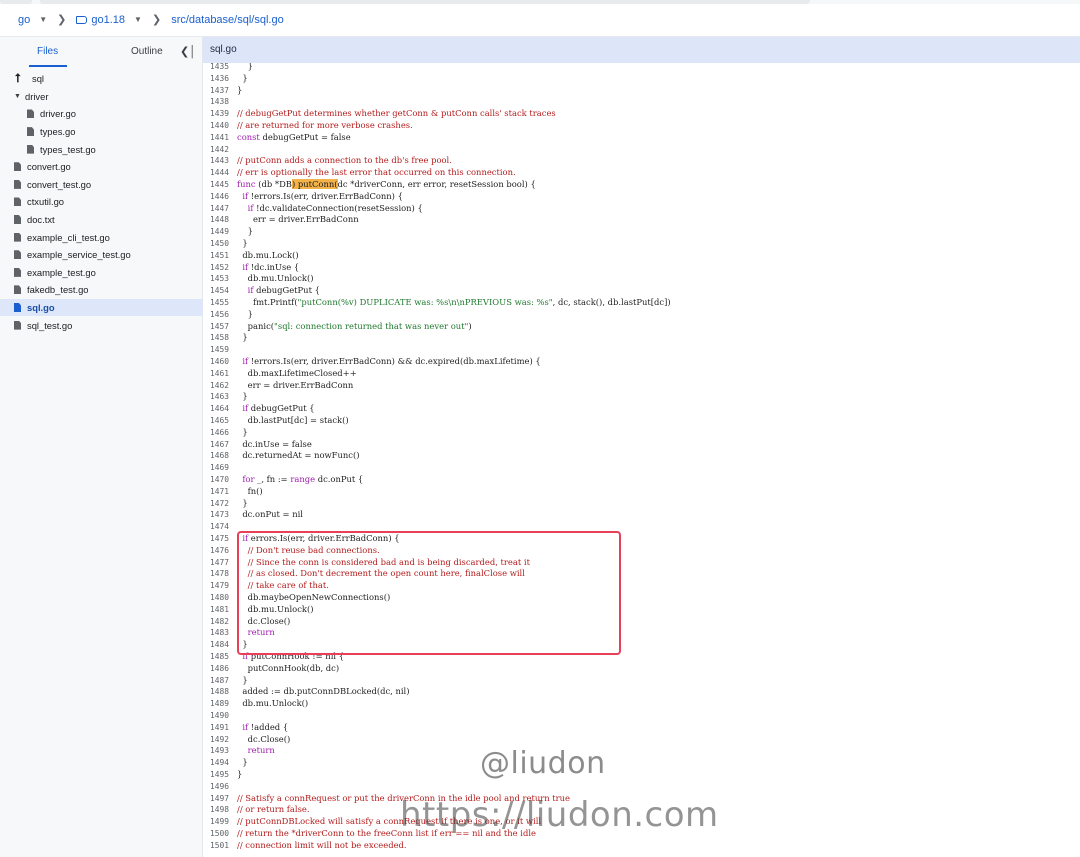 This screenshot has width=1080, height=857. Describe the element at coordinates (222, 681) in the screenshot. I see `line-number: 1487` at that location.